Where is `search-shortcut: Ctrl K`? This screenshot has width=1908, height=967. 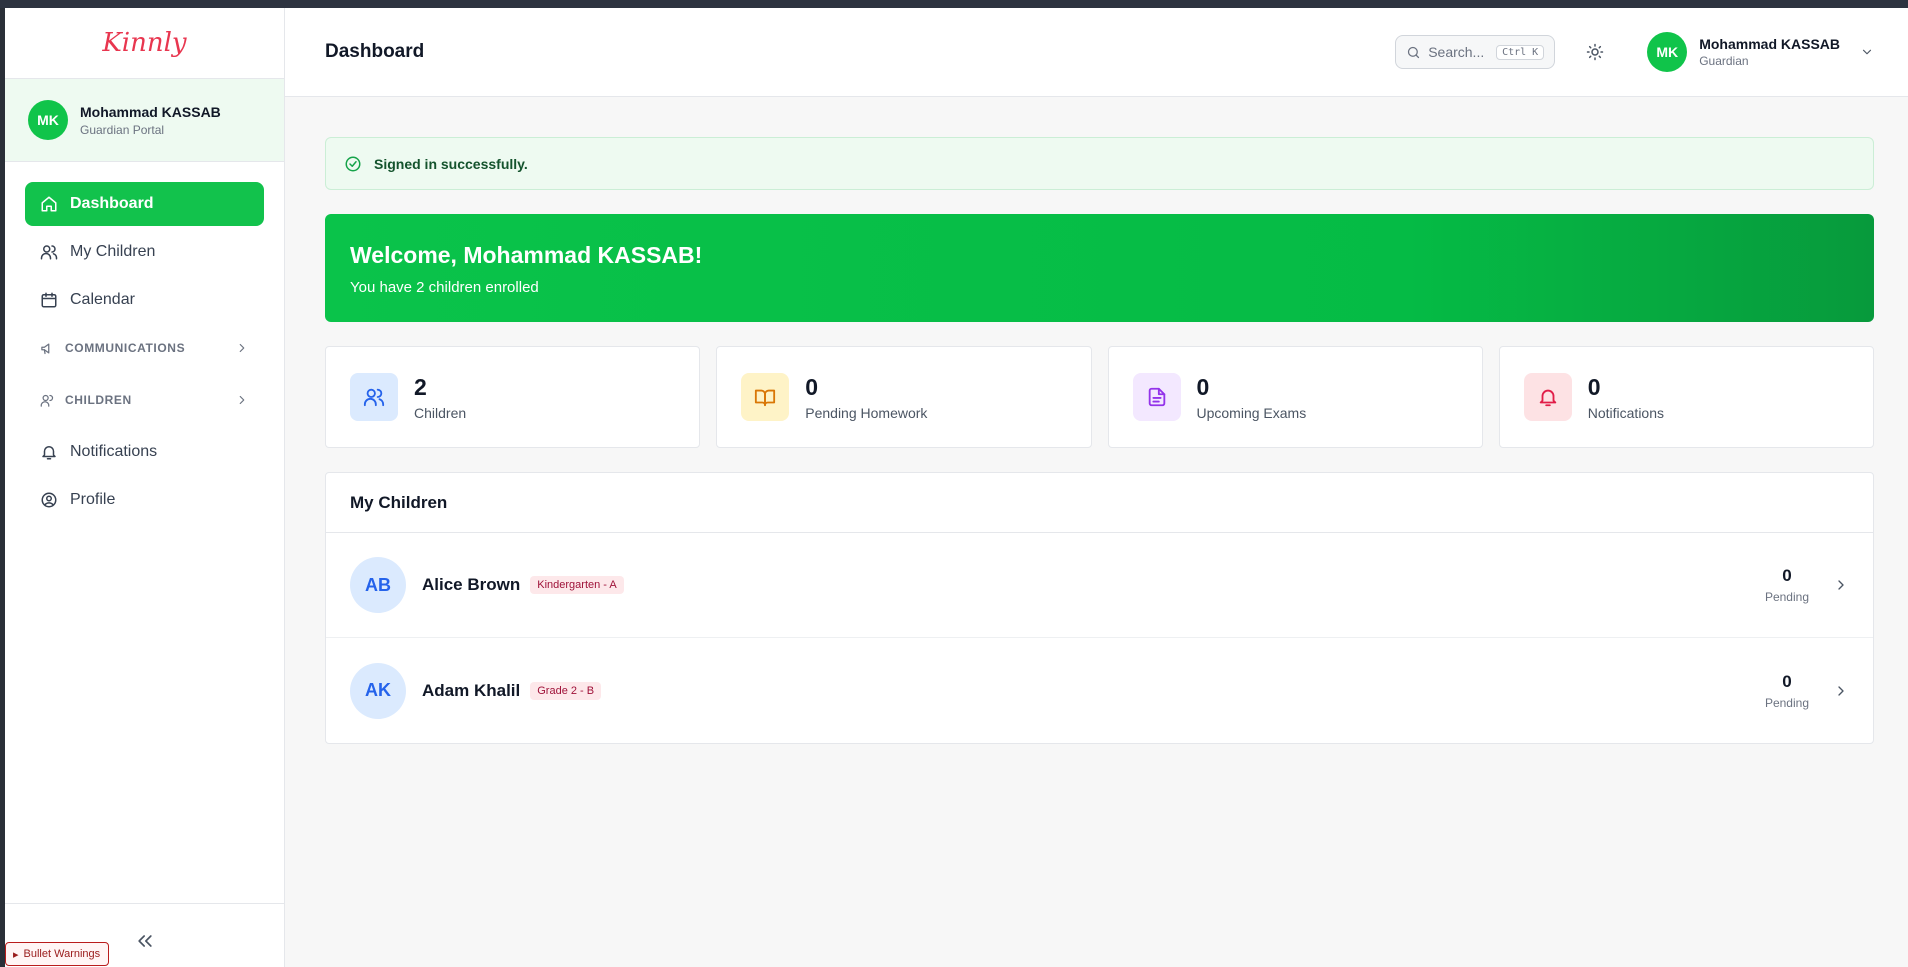 search-shortcut: Ctrl K is located at coordinates (1520, 52).